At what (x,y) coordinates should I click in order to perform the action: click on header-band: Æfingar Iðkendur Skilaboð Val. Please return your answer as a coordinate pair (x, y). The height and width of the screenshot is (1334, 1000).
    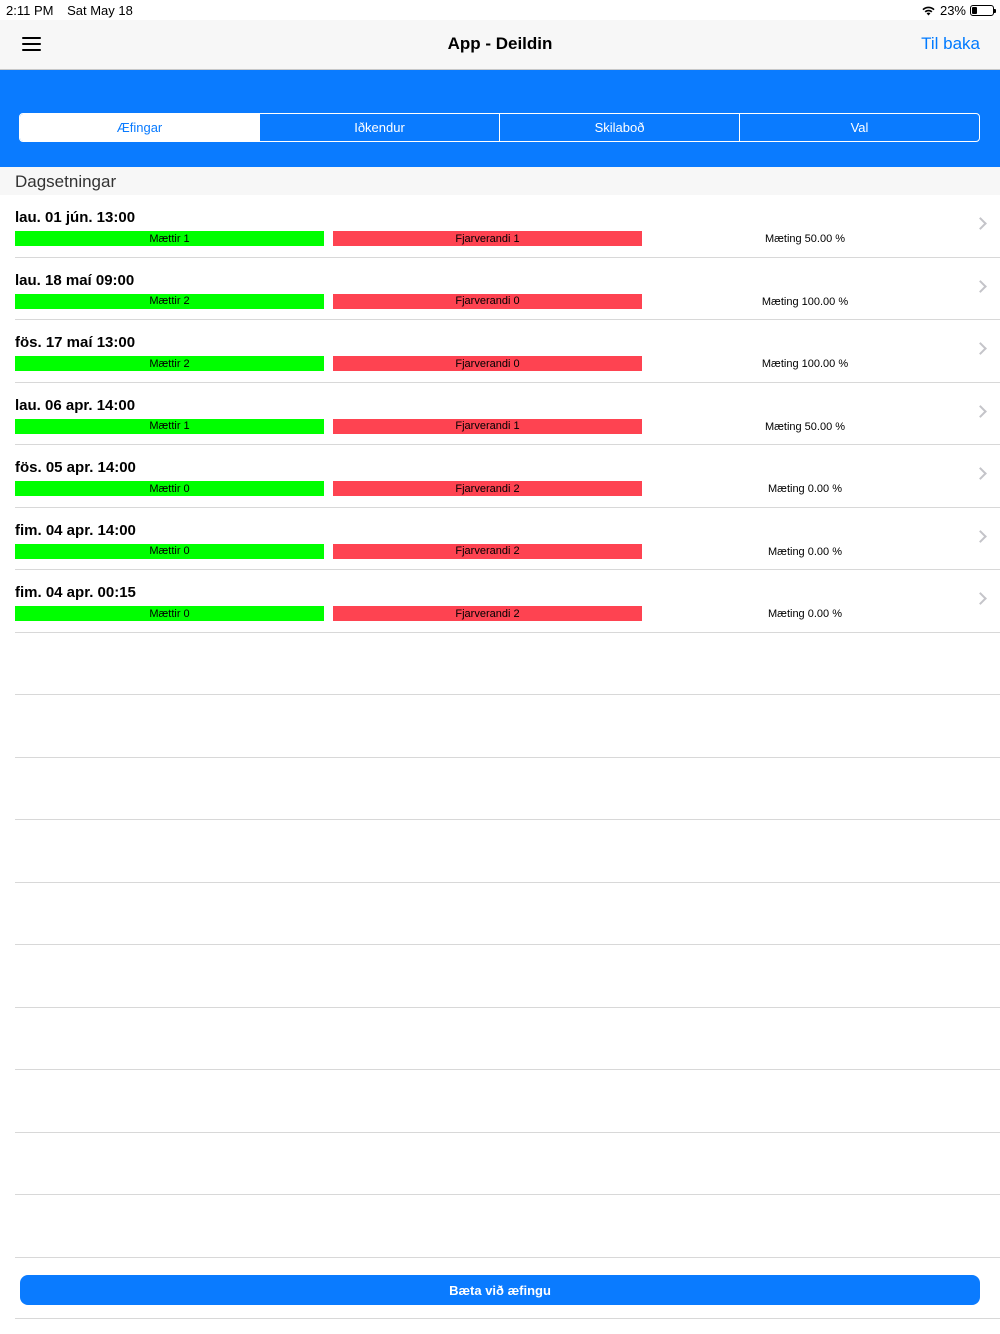
    Looking at the image, I should click on (500, 118).